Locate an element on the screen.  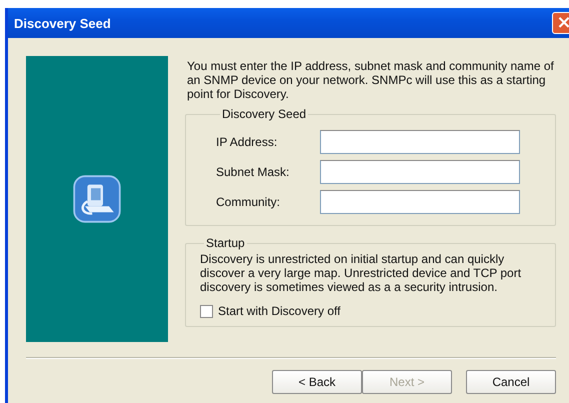
field-label: Subnet Mask: is located at coordinates (253, 172).